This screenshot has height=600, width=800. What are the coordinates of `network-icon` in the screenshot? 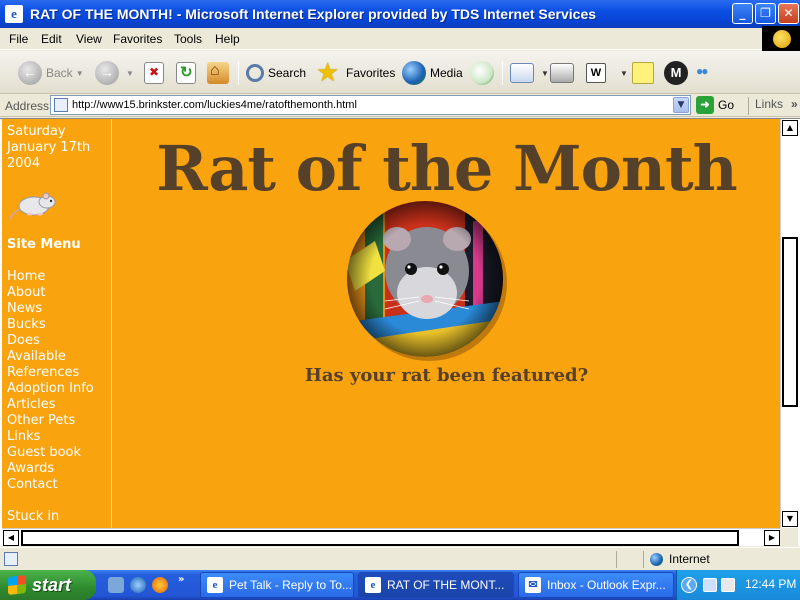 It's located at (710, 585).